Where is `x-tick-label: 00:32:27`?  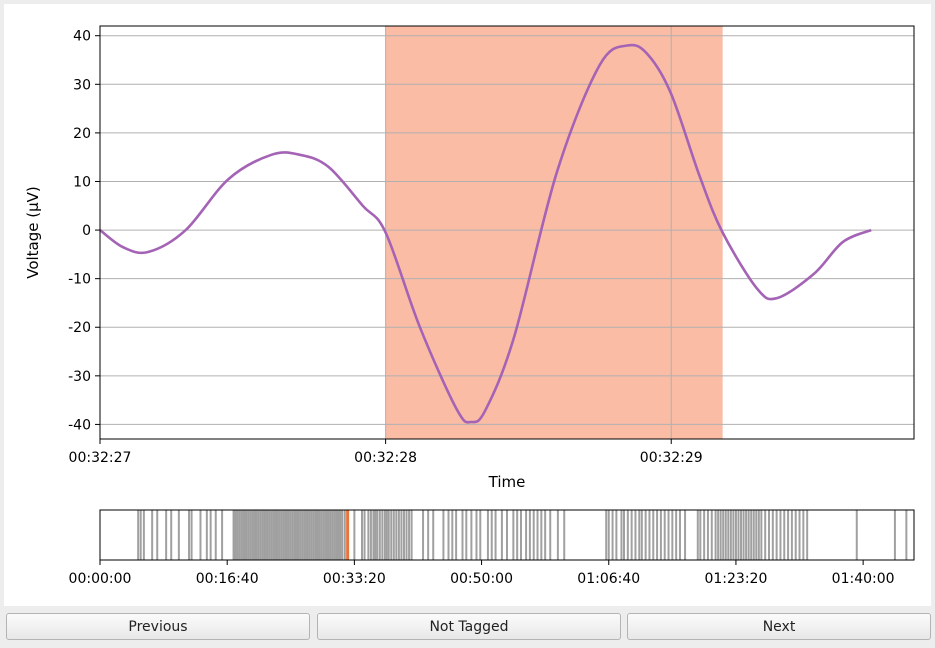 x-tick-label: 00:32:27 is located at coordinates (100, 458).